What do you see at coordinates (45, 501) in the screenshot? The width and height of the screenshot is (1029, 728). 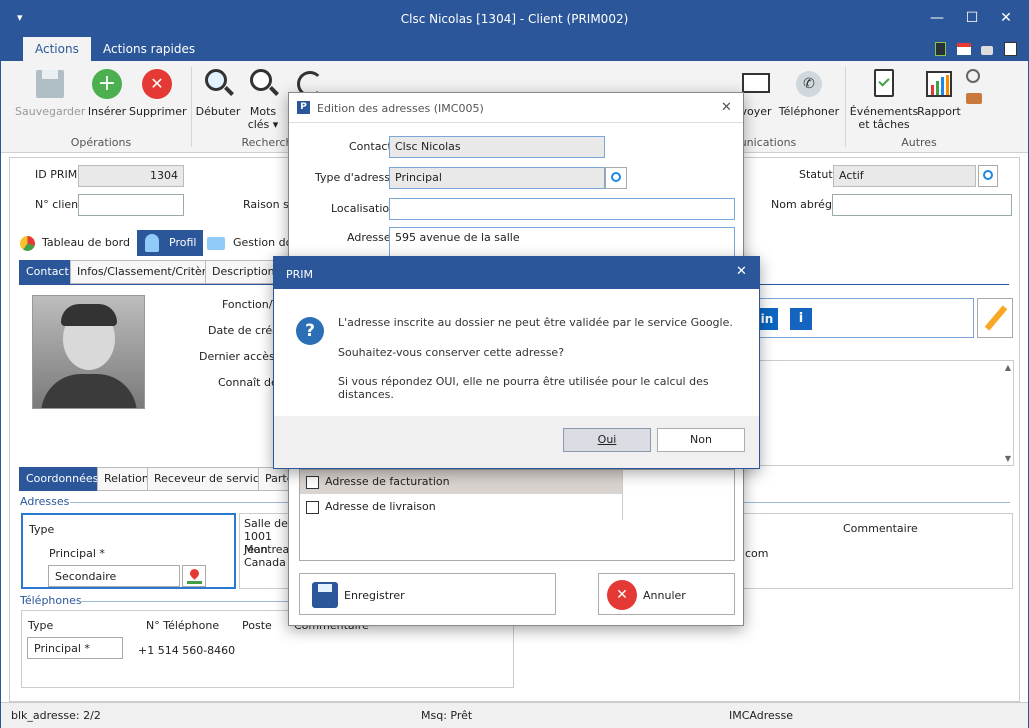 I see `adresses-section-title: Adresses` at bounding box center [45, 501].